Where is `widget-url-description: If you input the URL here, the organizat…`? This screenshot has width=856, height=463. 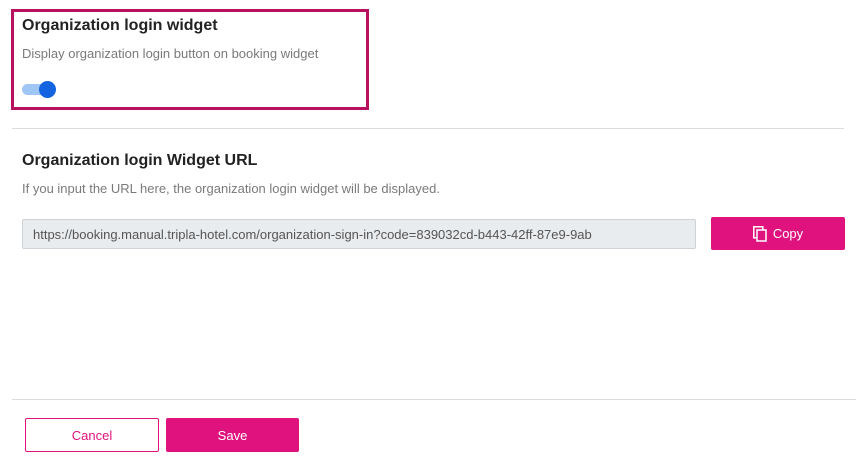
widget-url-description: If you input the URL here, the organizat… is located at coordinates (231, 188).